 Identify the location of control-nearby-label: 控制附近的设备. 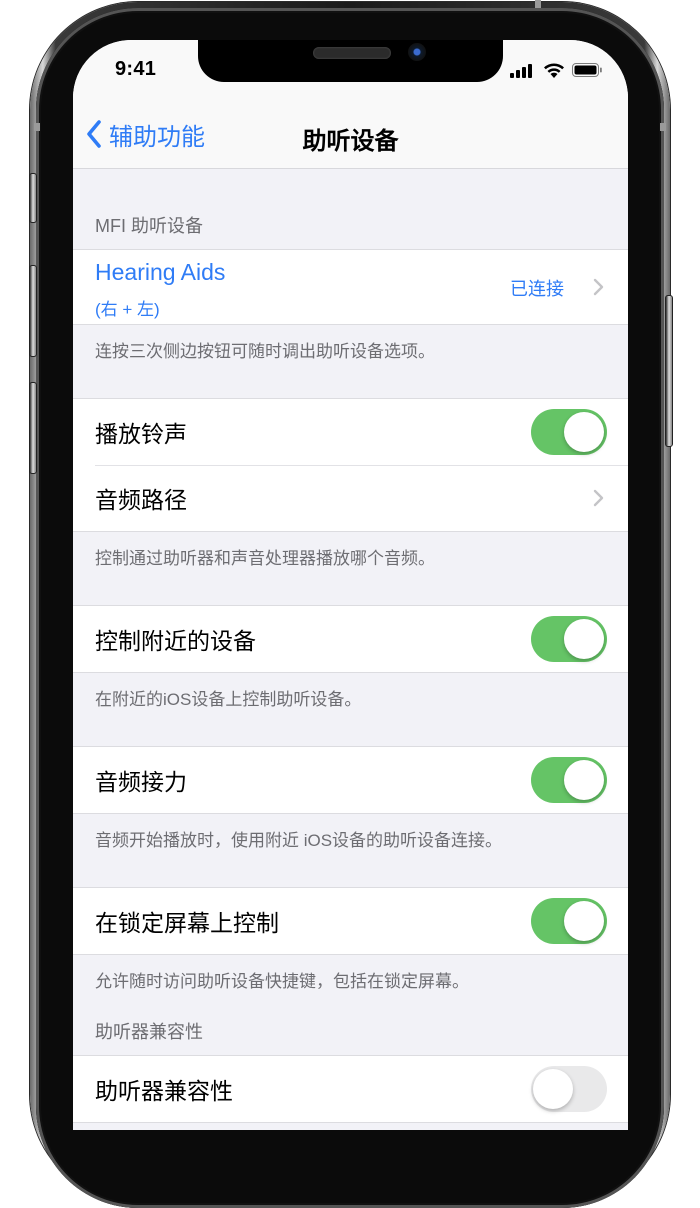
(175, 641).